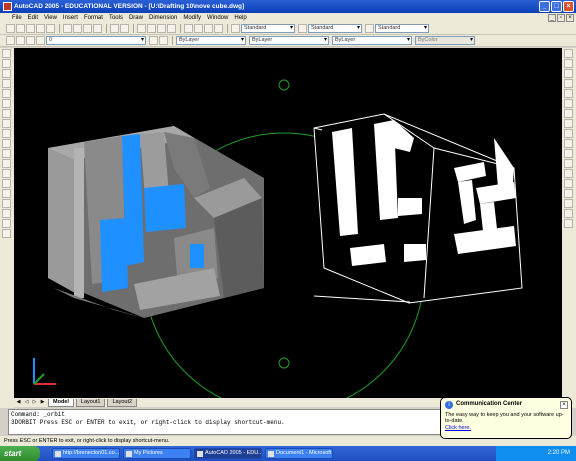  I want to click on zoom-previous-icon, so click(171, 28).